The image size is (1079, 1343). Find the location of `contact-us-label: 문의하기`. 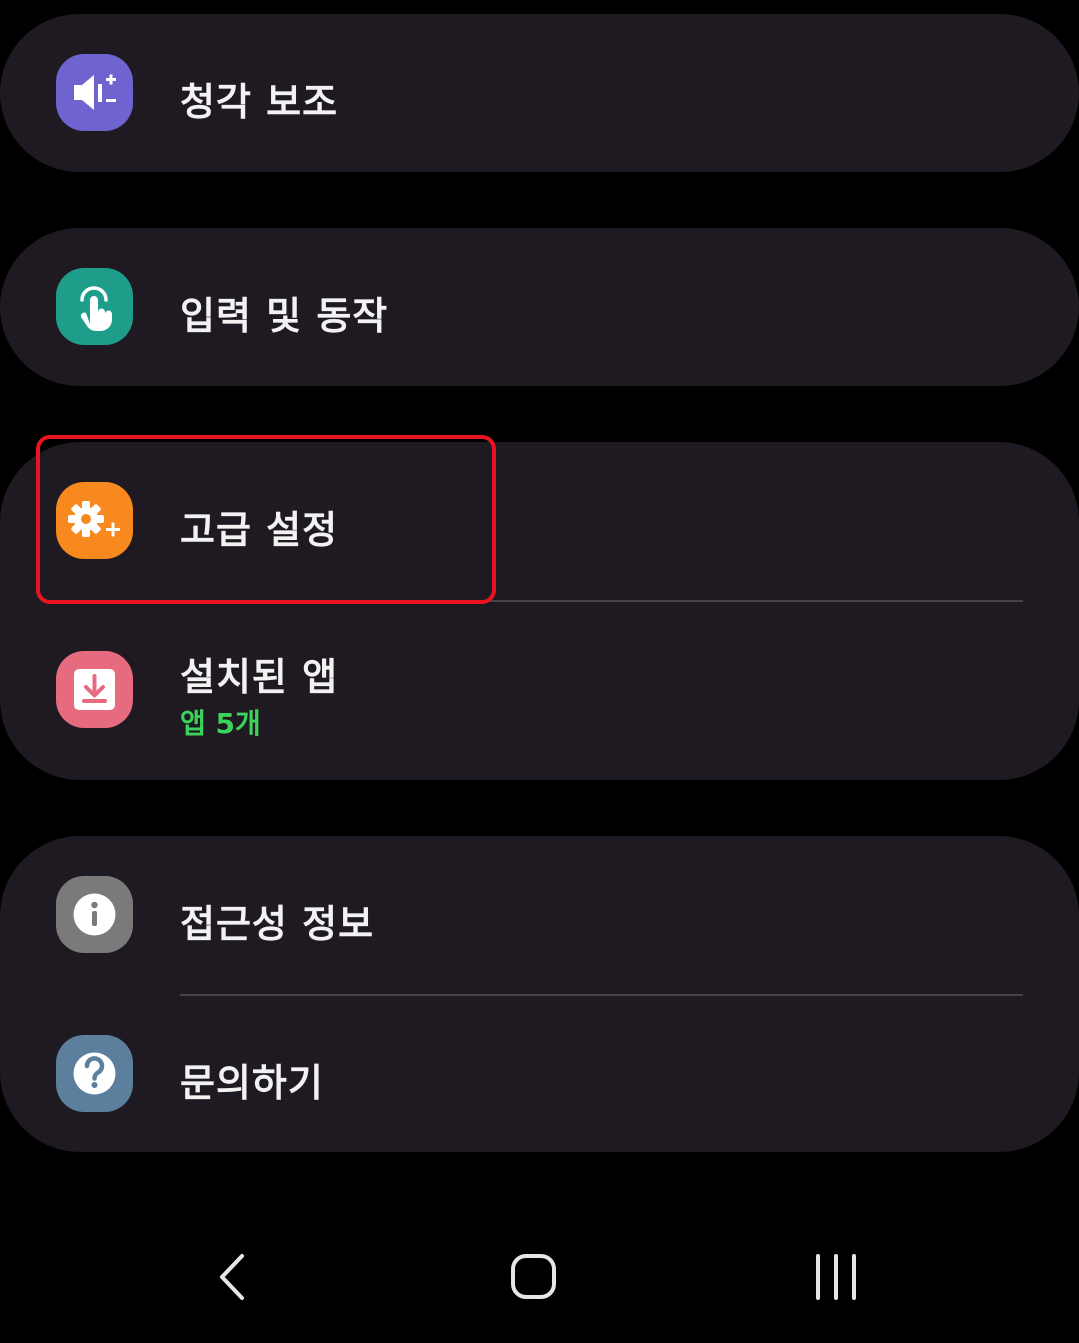

contact-us-label: 문의하기 is located at coordinates (252, 1083).